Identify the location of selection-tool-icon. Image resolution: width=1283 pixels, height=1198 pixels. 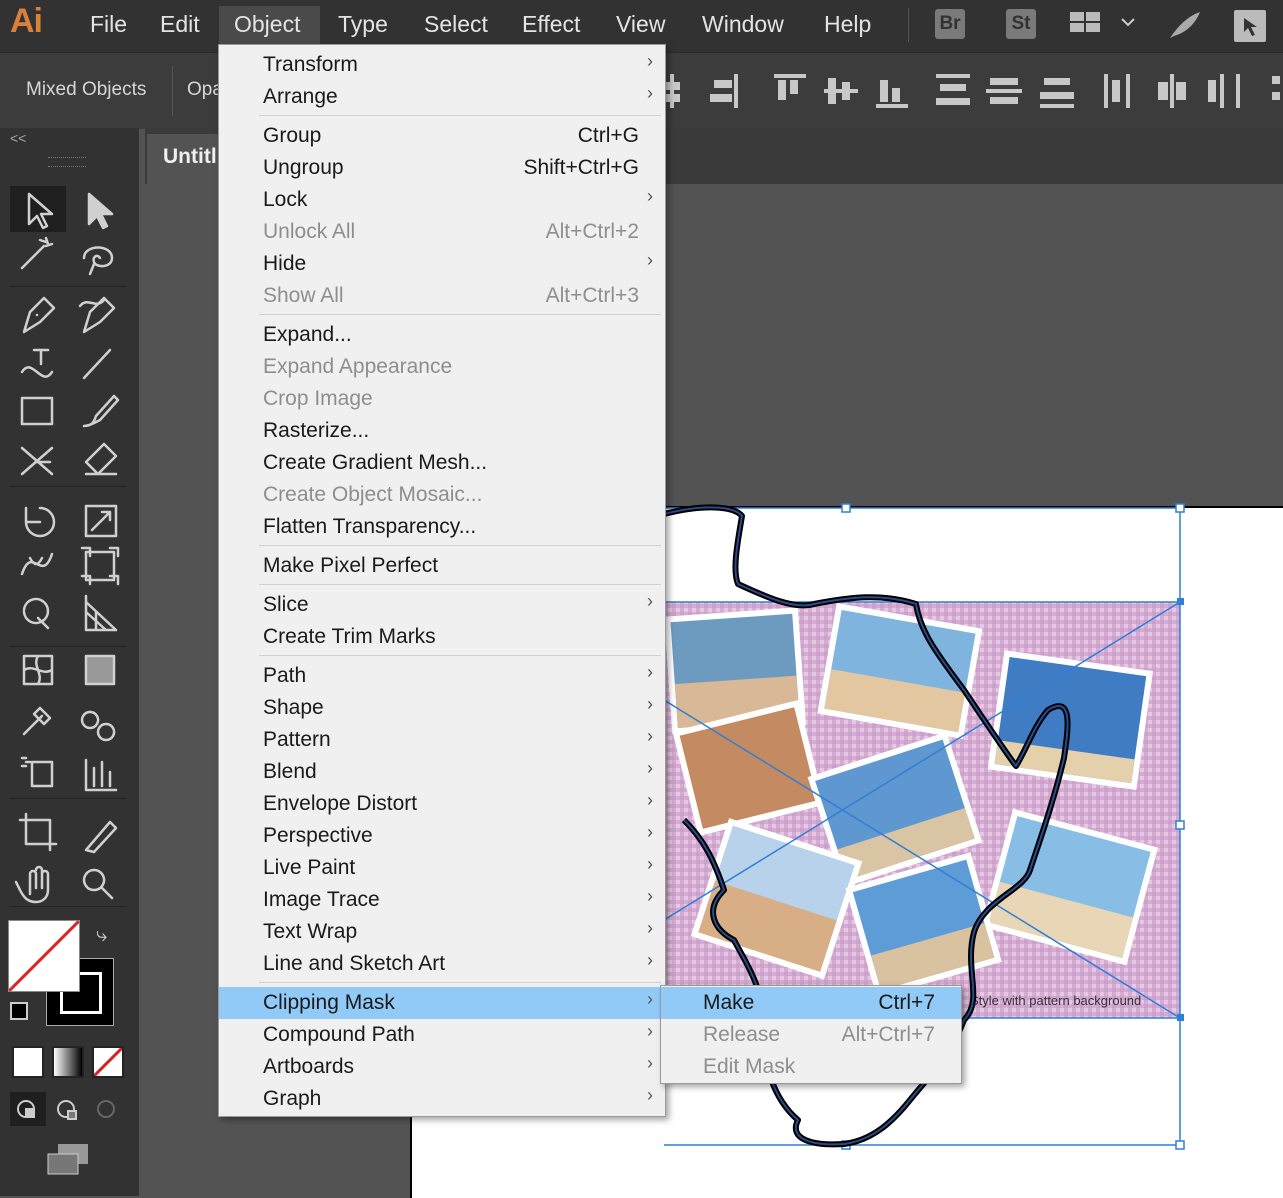
(40, 211).